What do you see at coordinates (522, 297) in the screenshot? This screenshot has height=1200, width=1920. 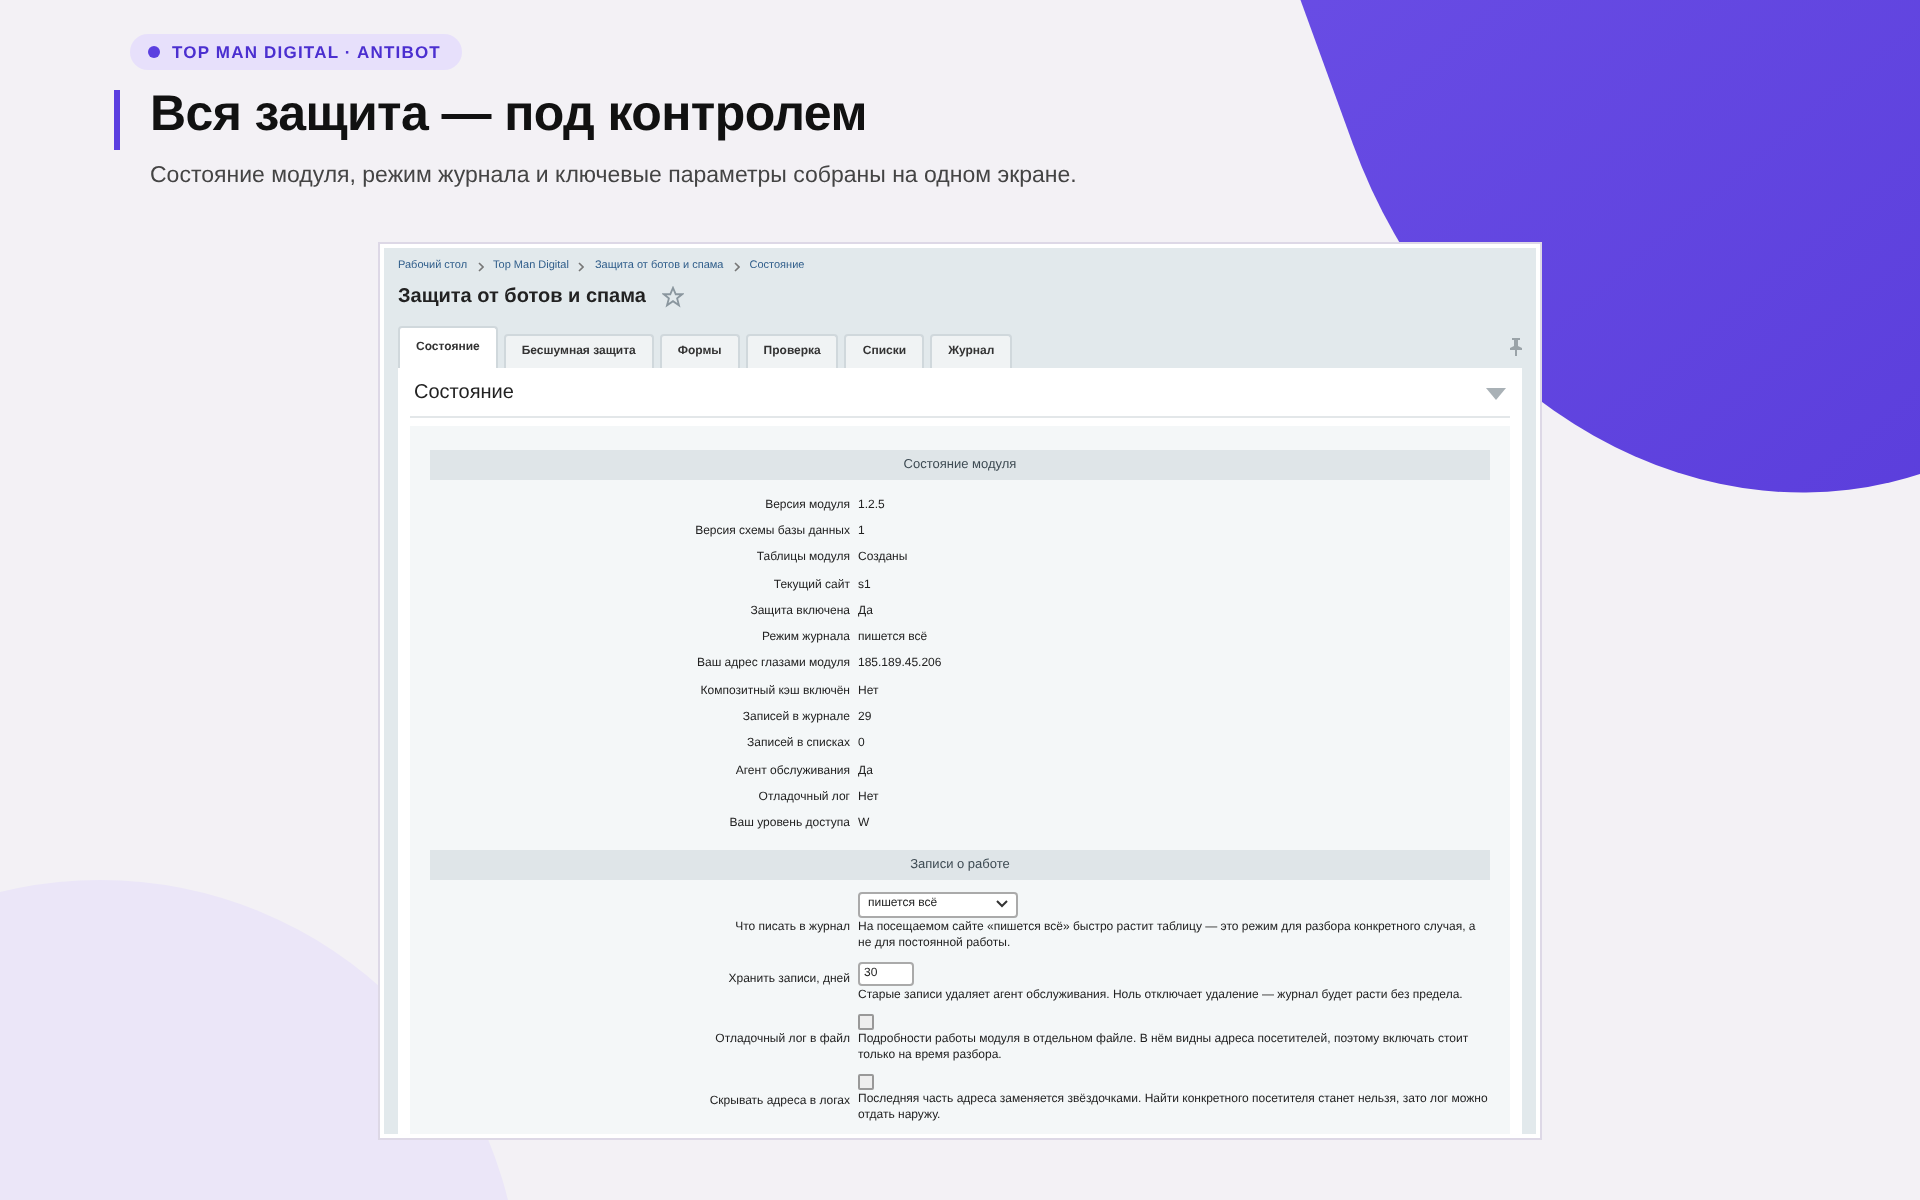 I see `page-title: Защита от ботов и спама` at bounding box center [522, 297].